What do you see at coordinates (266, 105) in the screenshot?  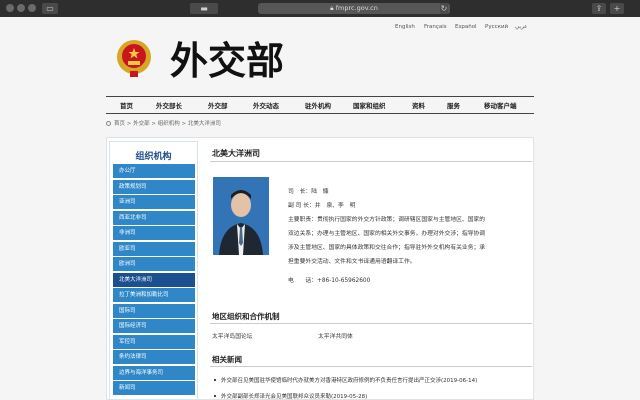 I see `nav-activities: 外交动态` at bounding box center [266, 105].